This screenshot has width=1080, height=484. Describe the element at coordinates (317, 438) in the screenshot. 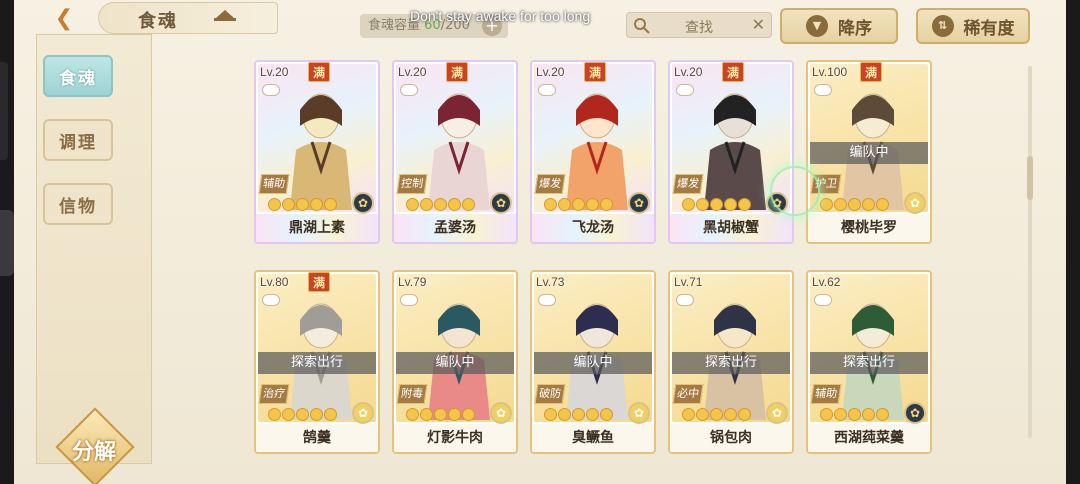

I see `card-name: 鹄羹` at that location.